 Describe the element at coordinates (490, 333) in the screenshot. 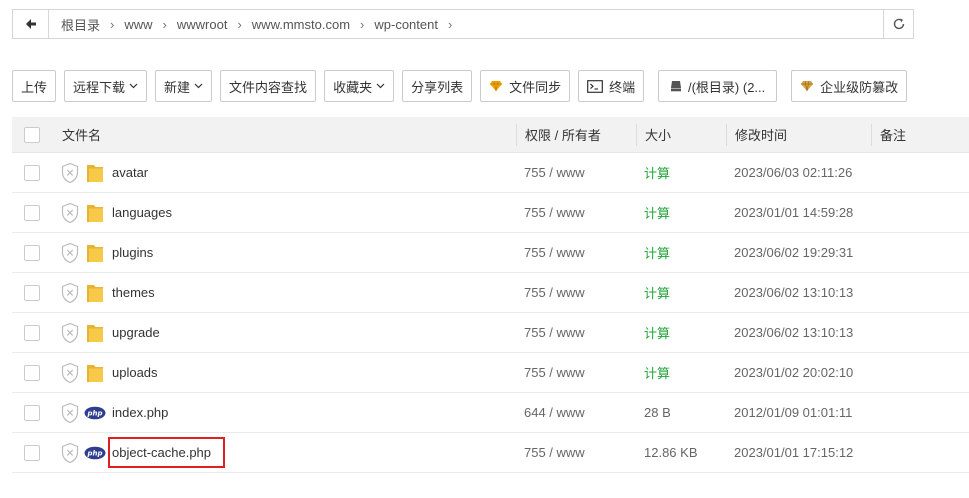

I see `table-row: upgrade 755 / www 计算 2023/06/02 13:10:13` at that location.